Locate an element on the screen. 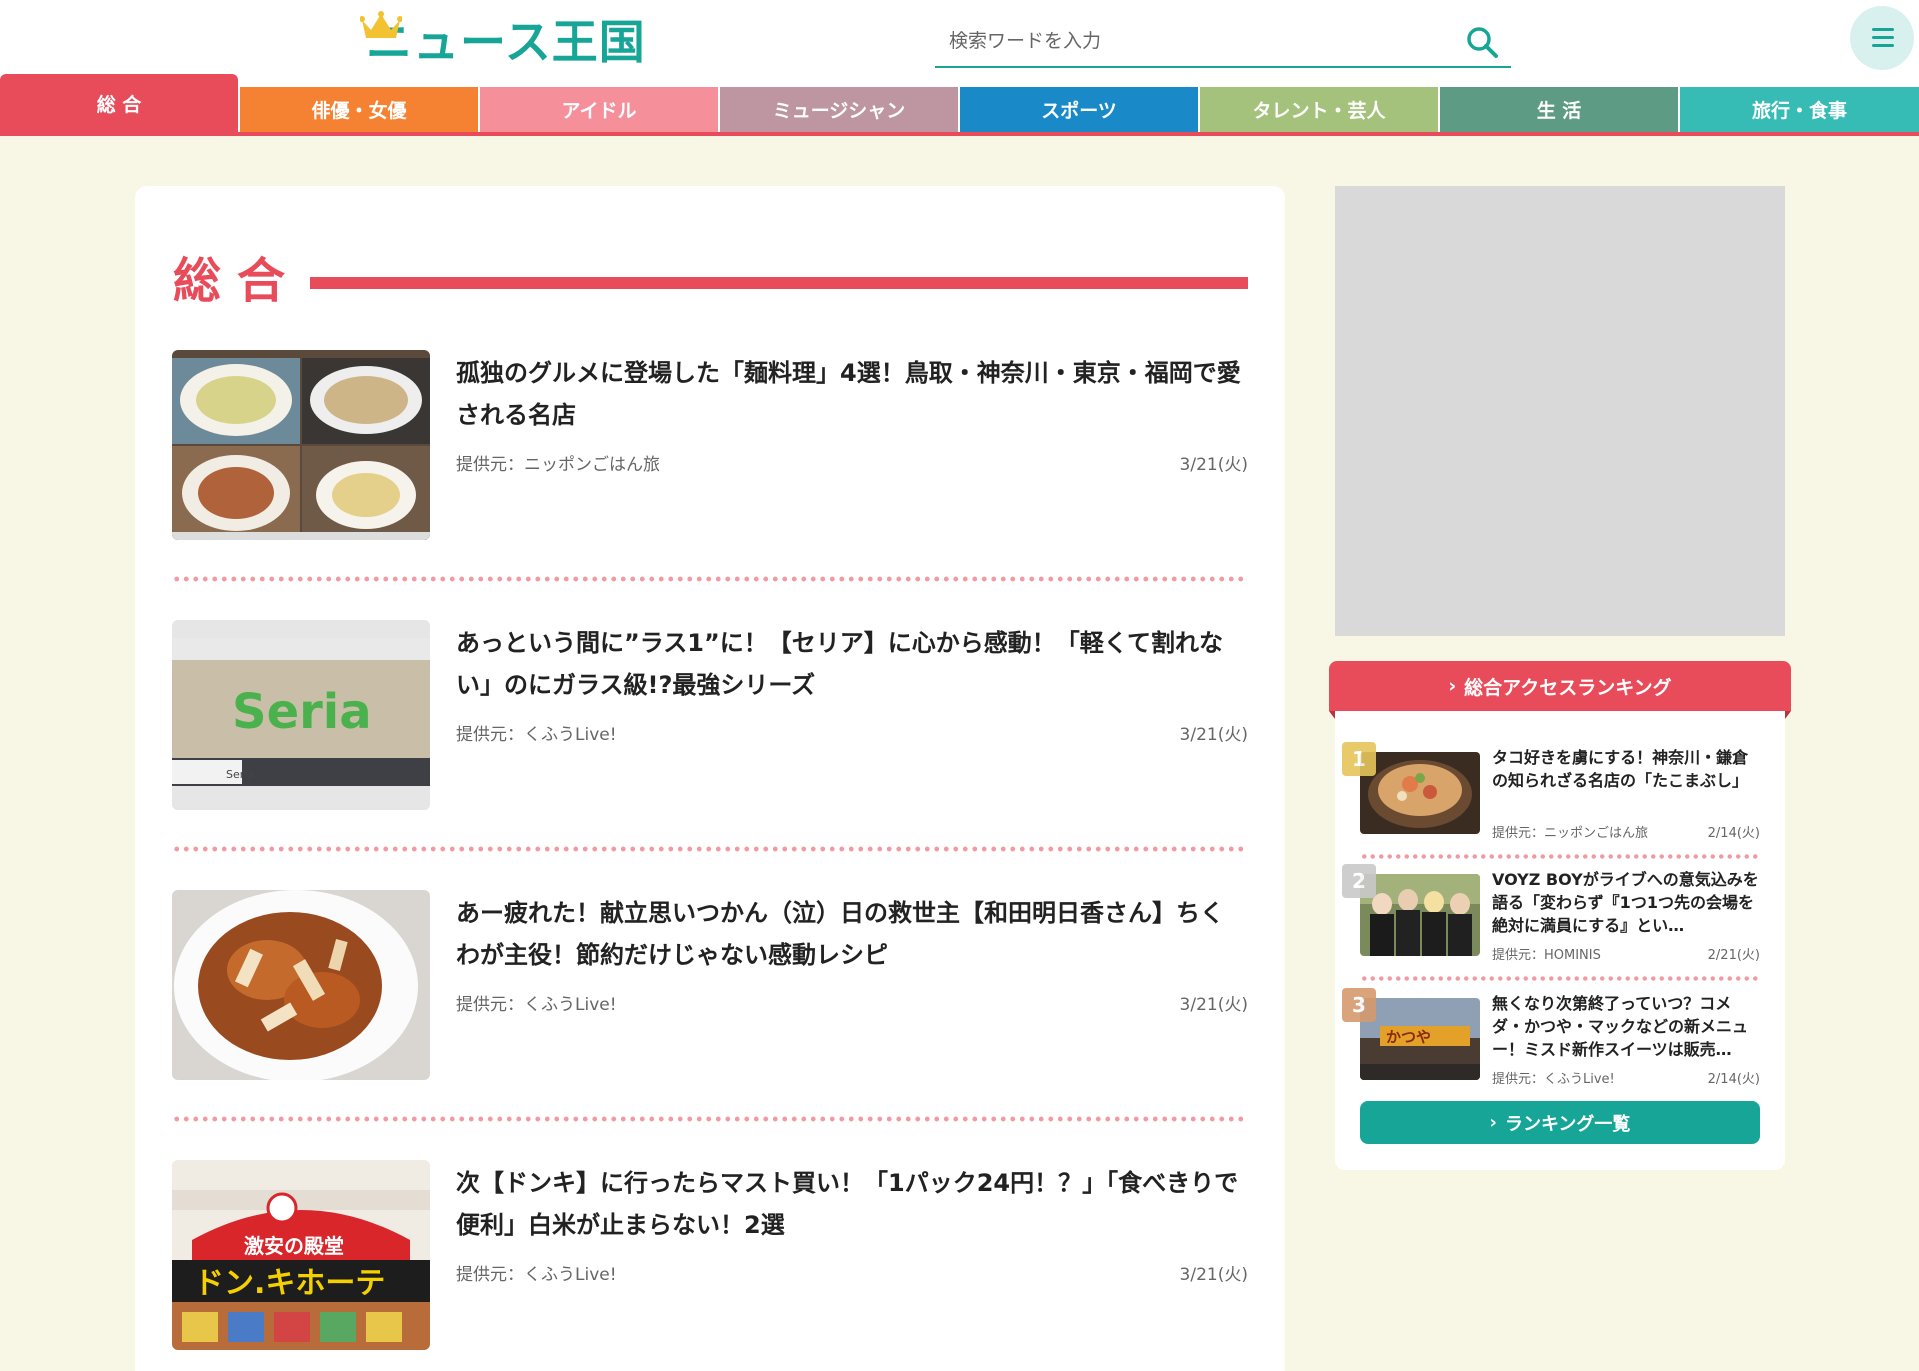  search-input is located at coordinates (1195, 41).